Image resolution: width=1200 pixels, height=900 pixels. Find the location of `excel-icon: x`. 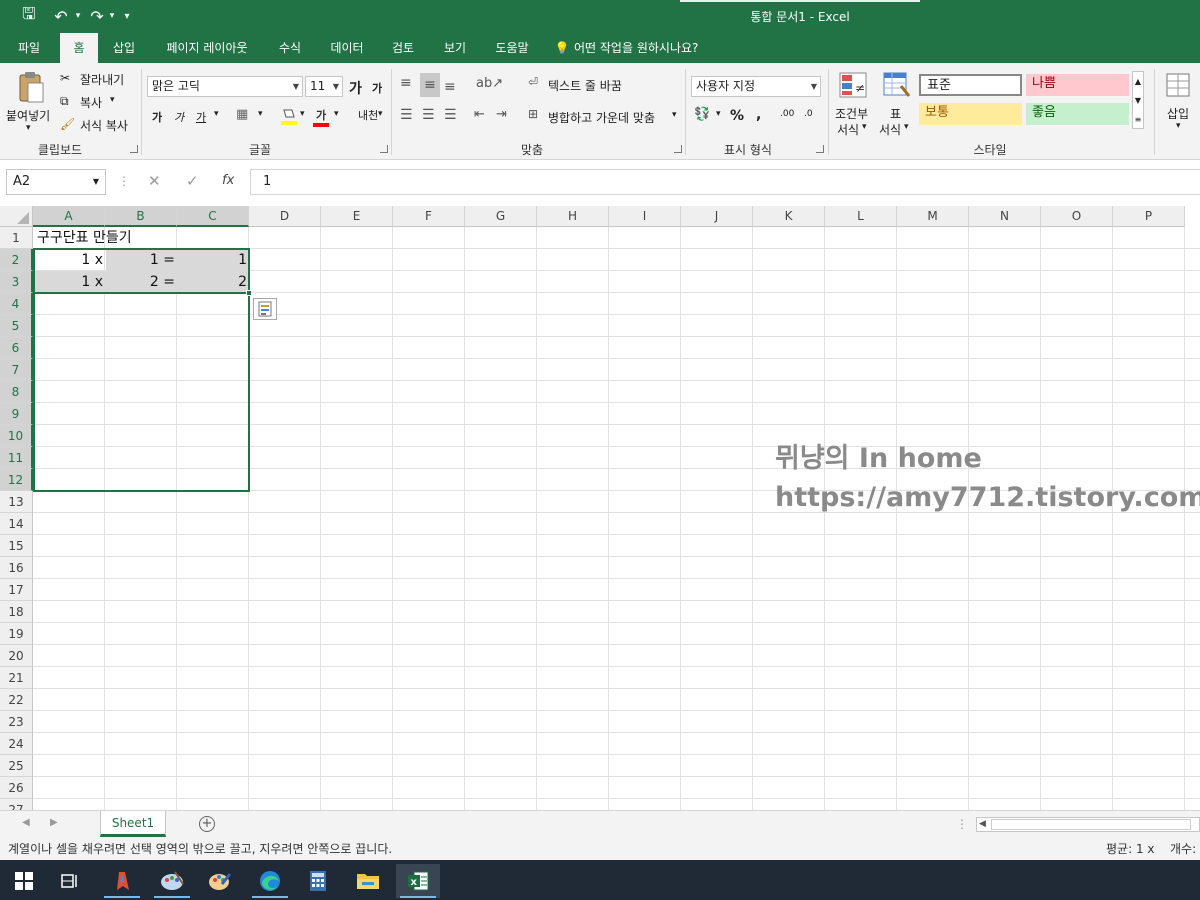

excel-icon: x is located at coordinates (418, 881).